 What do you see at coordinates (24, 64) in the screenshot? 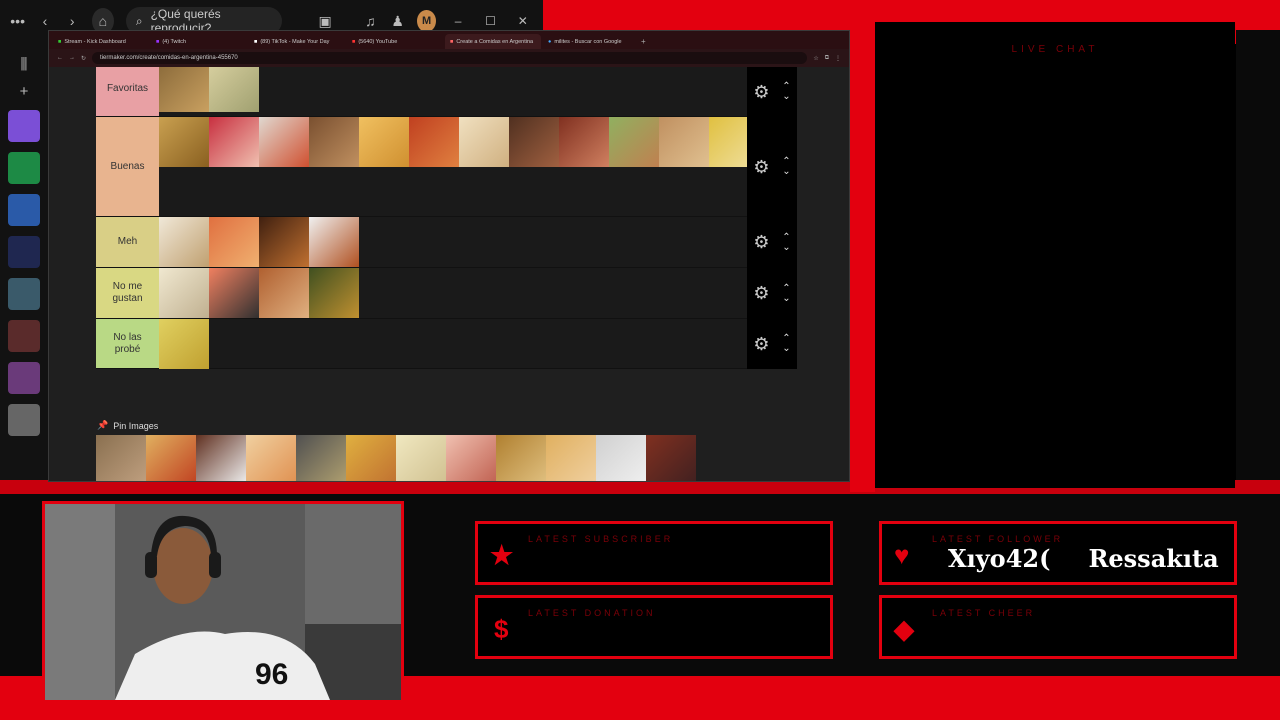
I see `library-icon: ⫼` at bounding box center [24, 64].